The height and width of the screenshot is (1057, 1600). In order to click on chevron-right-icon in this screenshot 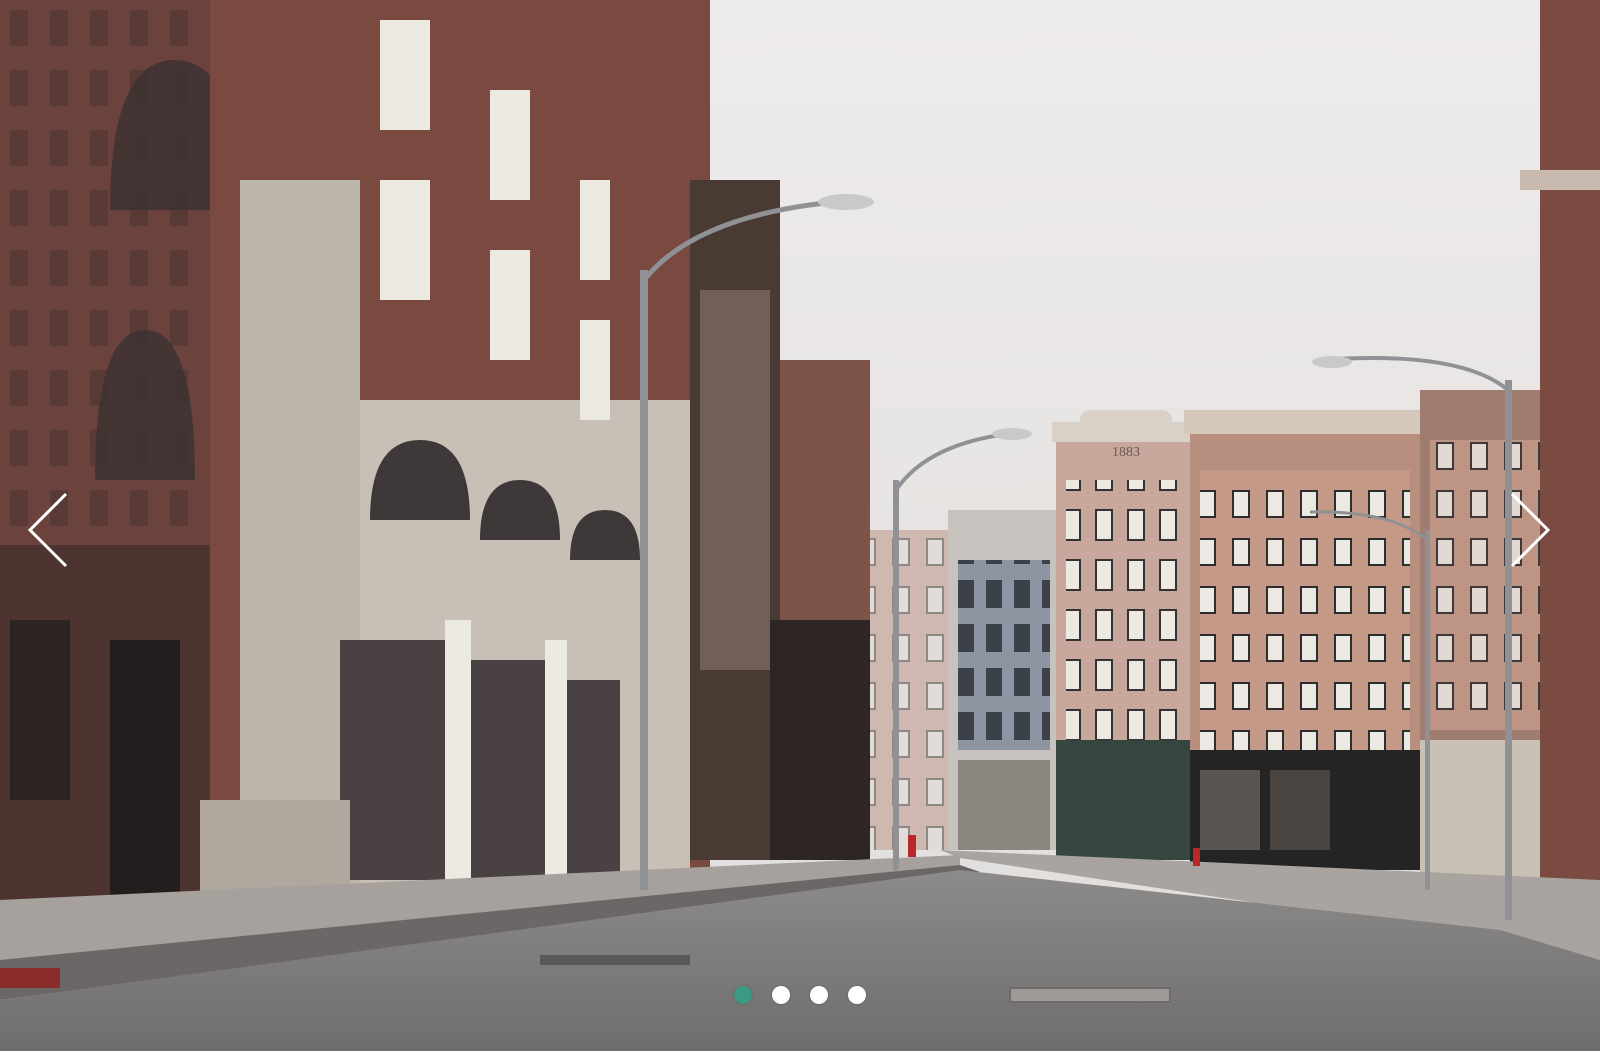, I will do `click(1530, 530)`.